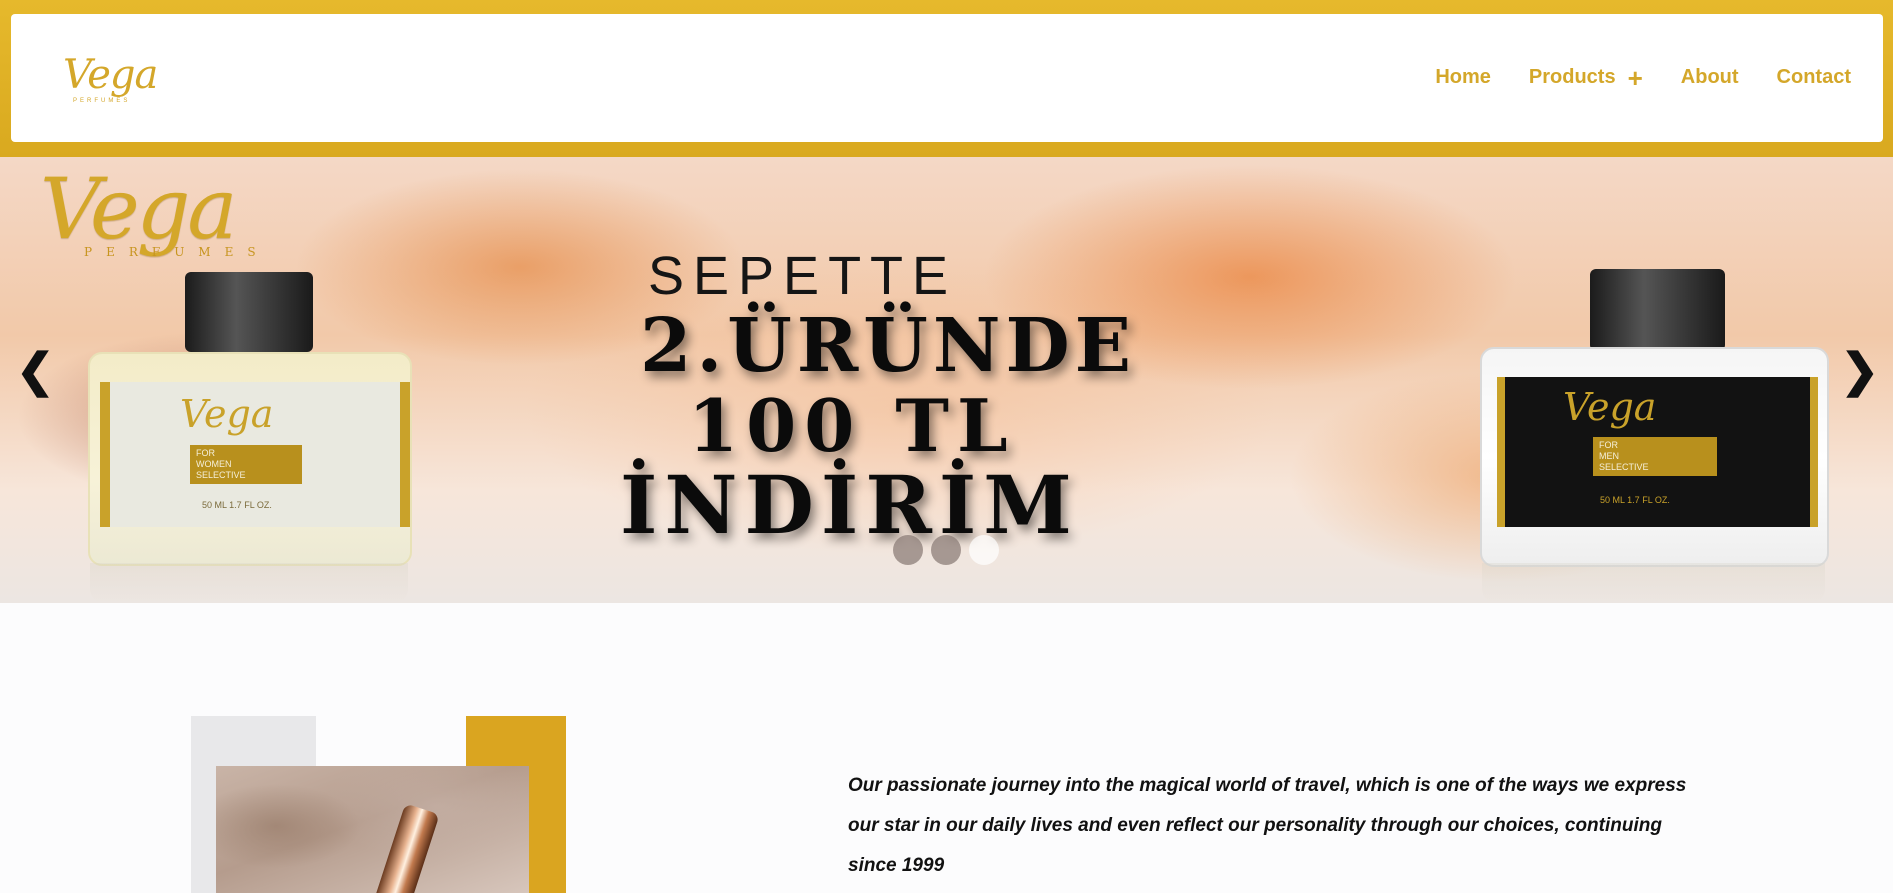 The width and height of the screenshot is (1893, 893). I want to click on label-brand-women: Vega, so click(227, 414).